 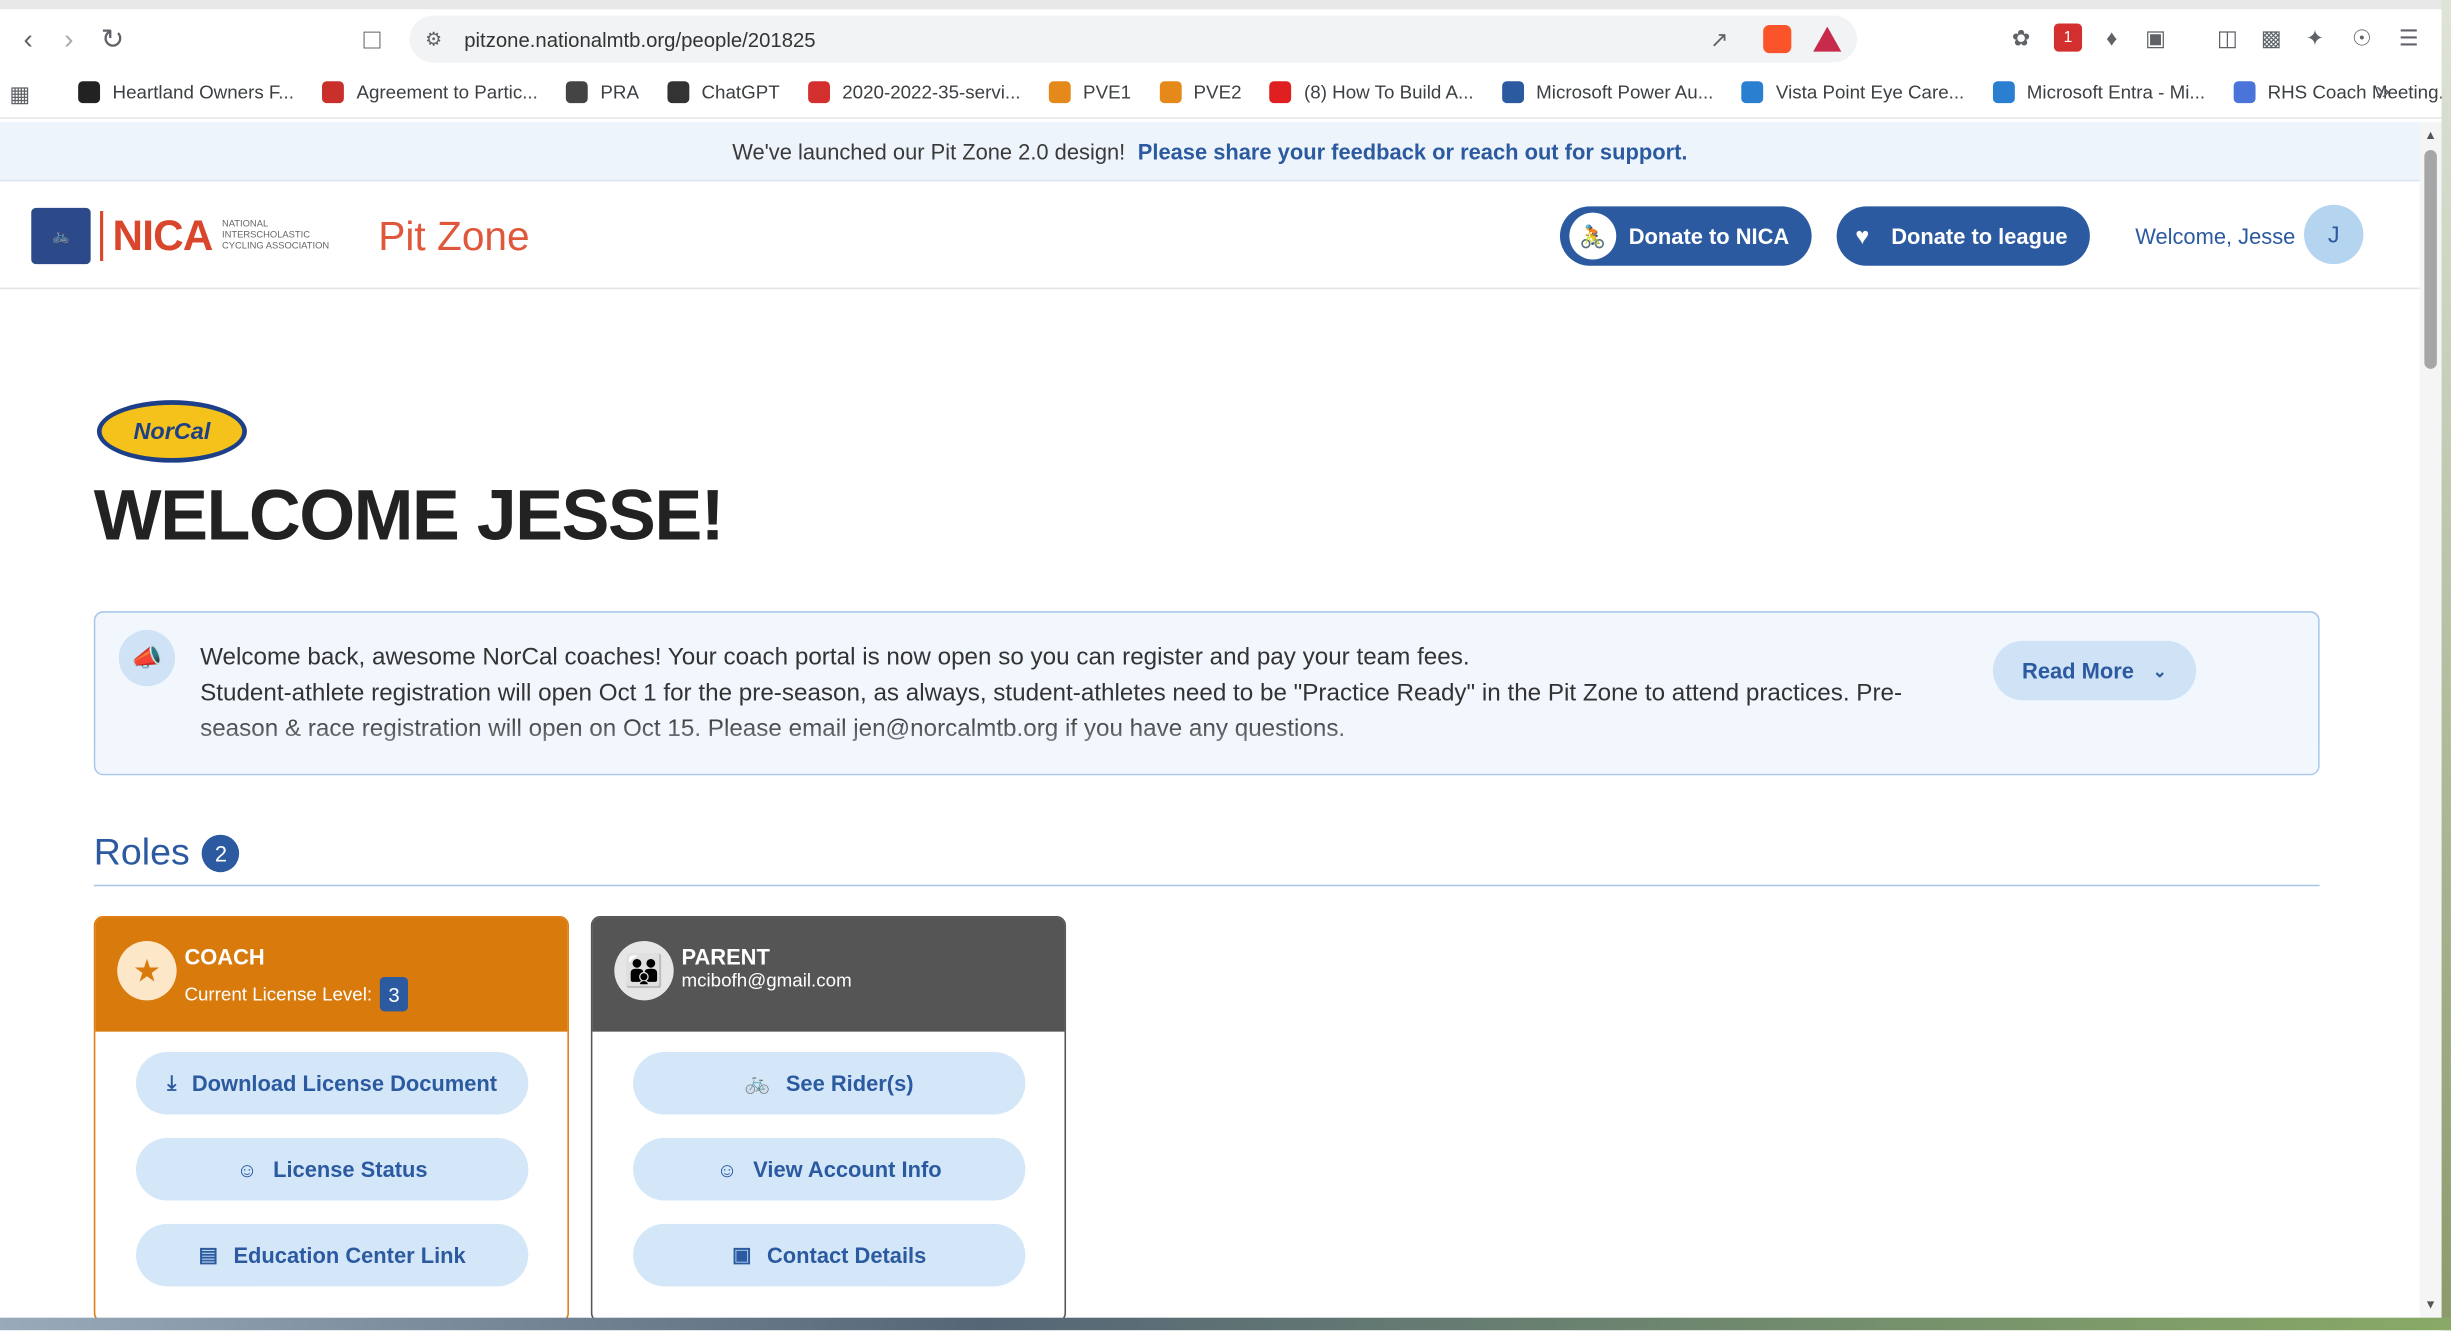 I want to click on chevron-down-icon: ⌄, so click(x=2160, y=671).